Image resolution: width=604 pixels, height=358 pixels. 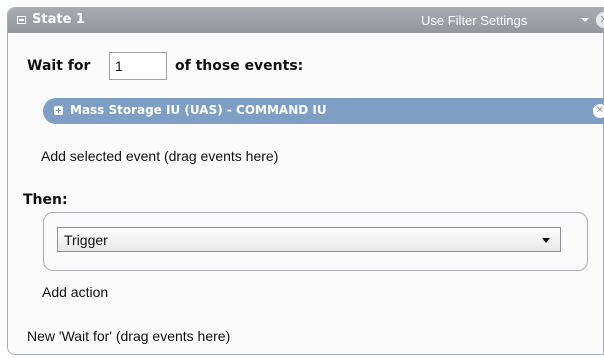 What do you see at coordinates (159, 156) in the screenshot?
I see `add-selected-event-dropzone: Add selected event (drag events here)` at bounding box center [159, 156].